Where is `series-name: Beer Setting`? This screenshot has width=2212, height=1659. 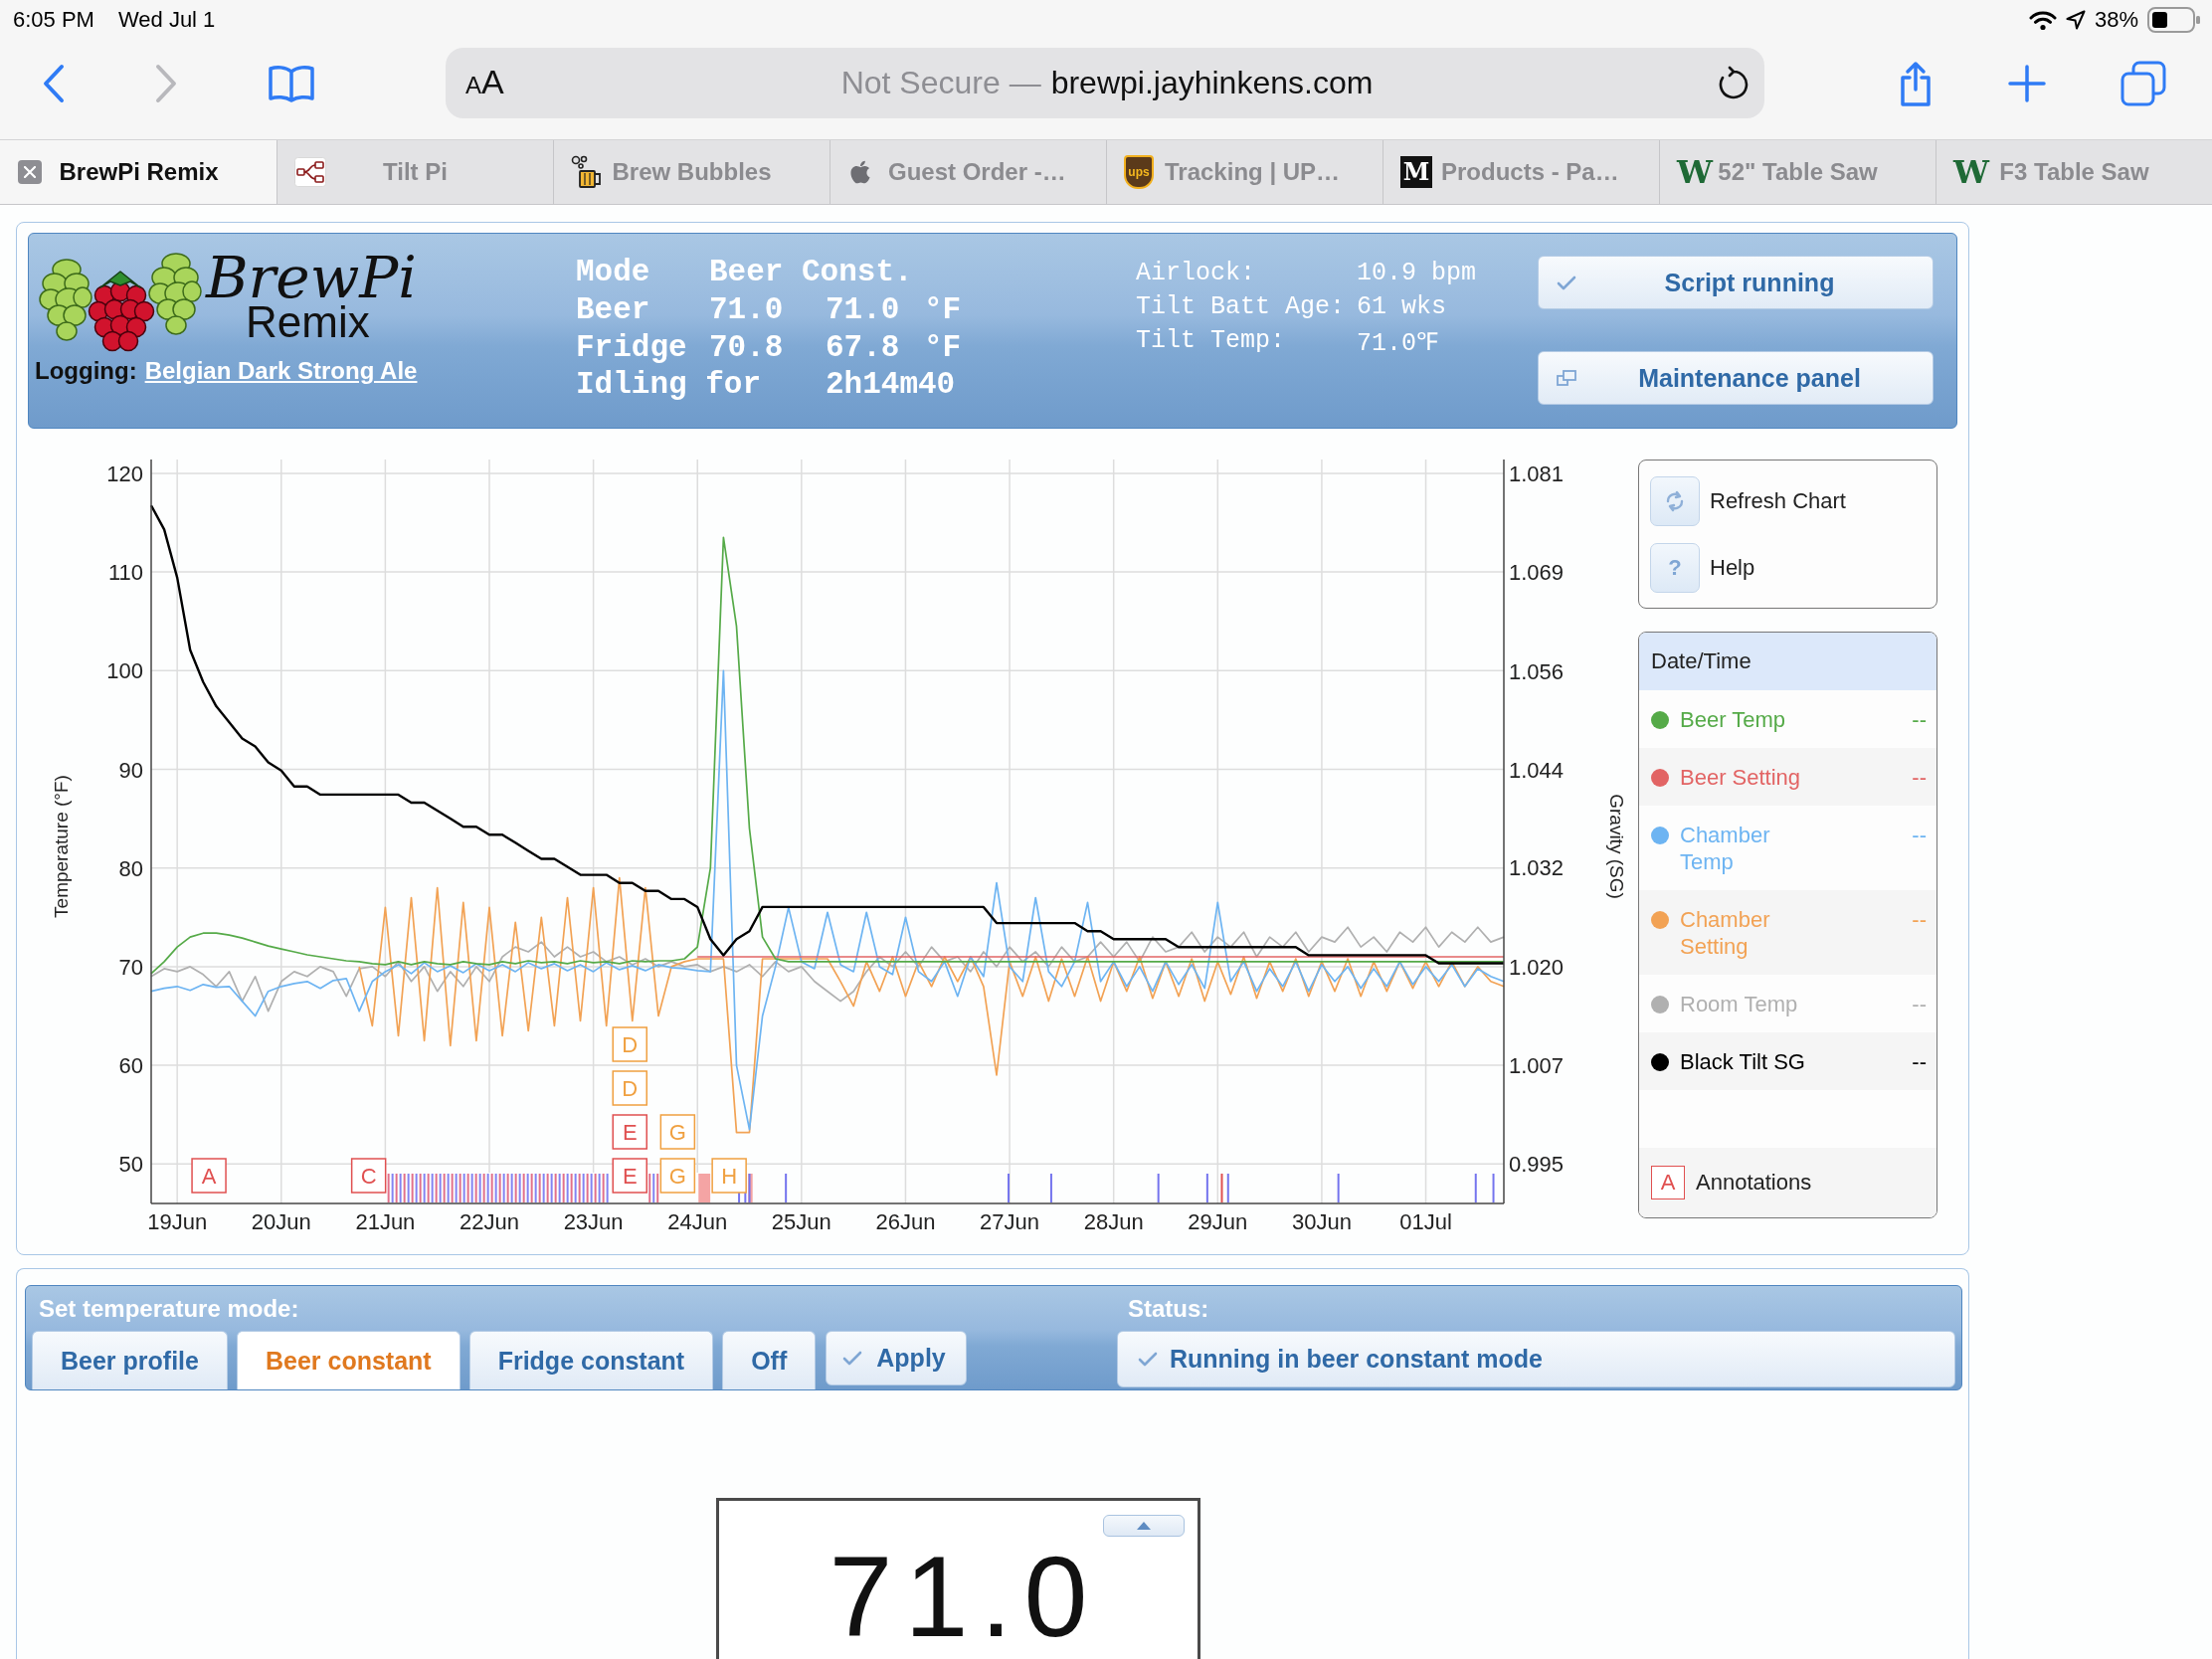
series-name: Beer Setting is located at coordinates (1741, 777).